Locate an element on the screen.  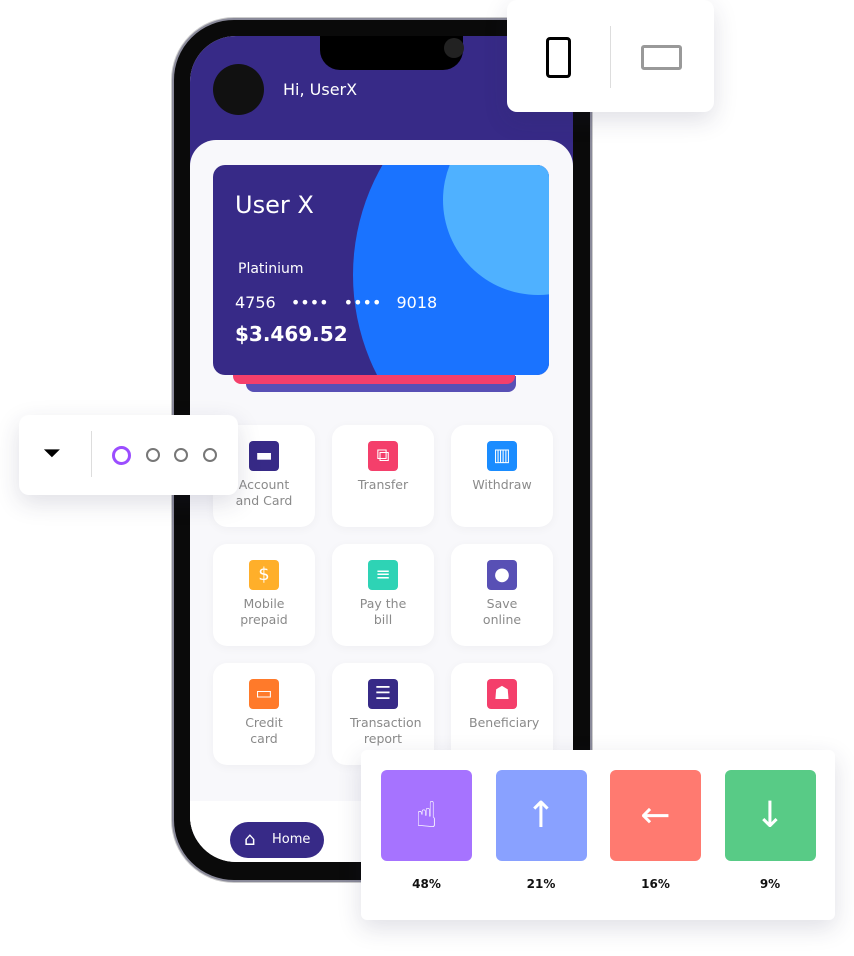
arrow-down-icon: ↓ is located at coordinates (770, 815).